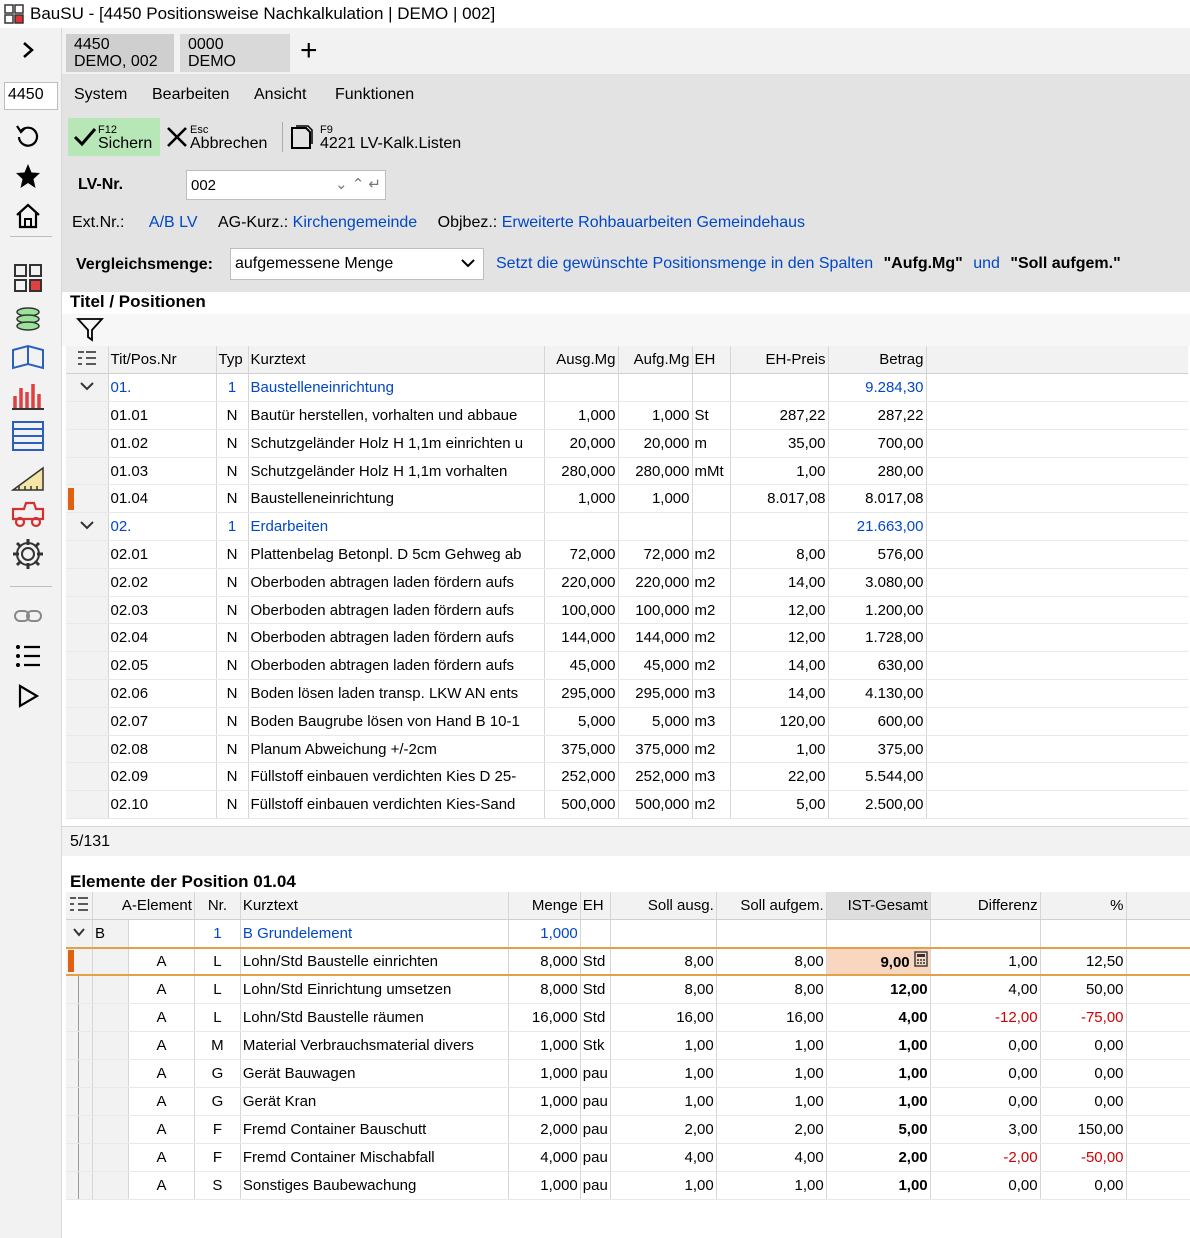 This screenshot has height=1238, width=1190. Describe the element at coordinates (711, 666) in the screenshot. I see `pos-eh: m2` at that location.